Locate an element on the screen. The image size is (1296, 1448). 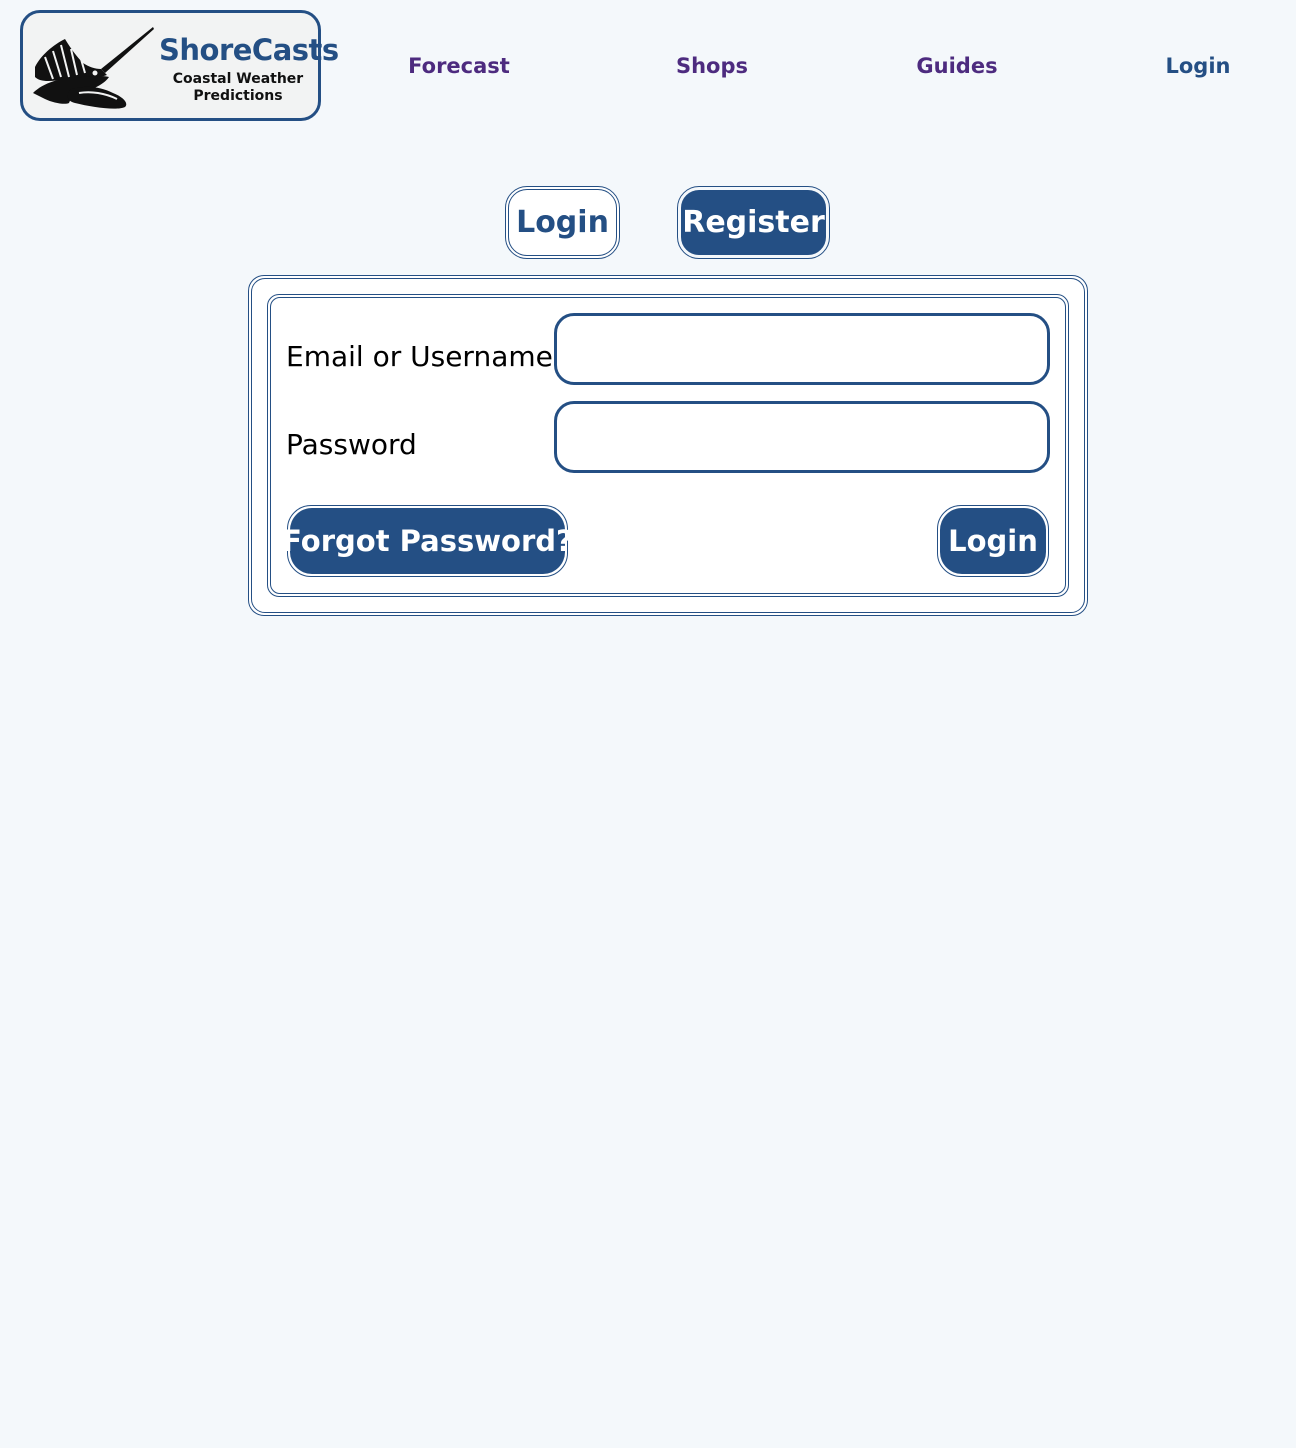
sailfish-icon is located at coordinates (93, 68).